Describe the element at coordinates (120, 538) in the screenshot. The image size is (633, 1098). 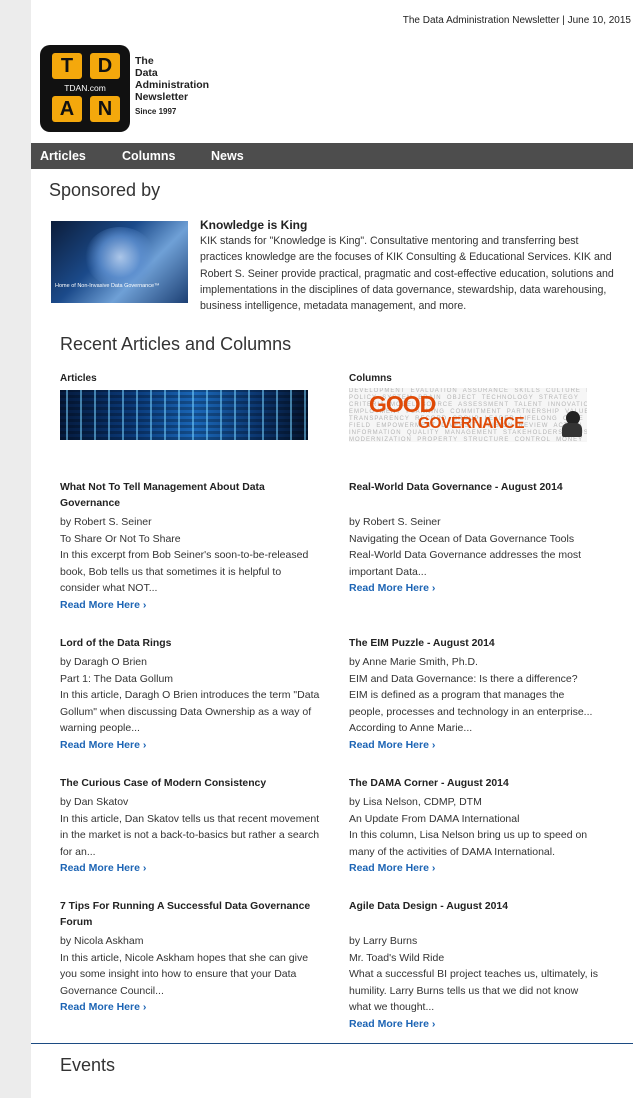
I see `article-subtitle: To Share Or Not To Share` at that location.